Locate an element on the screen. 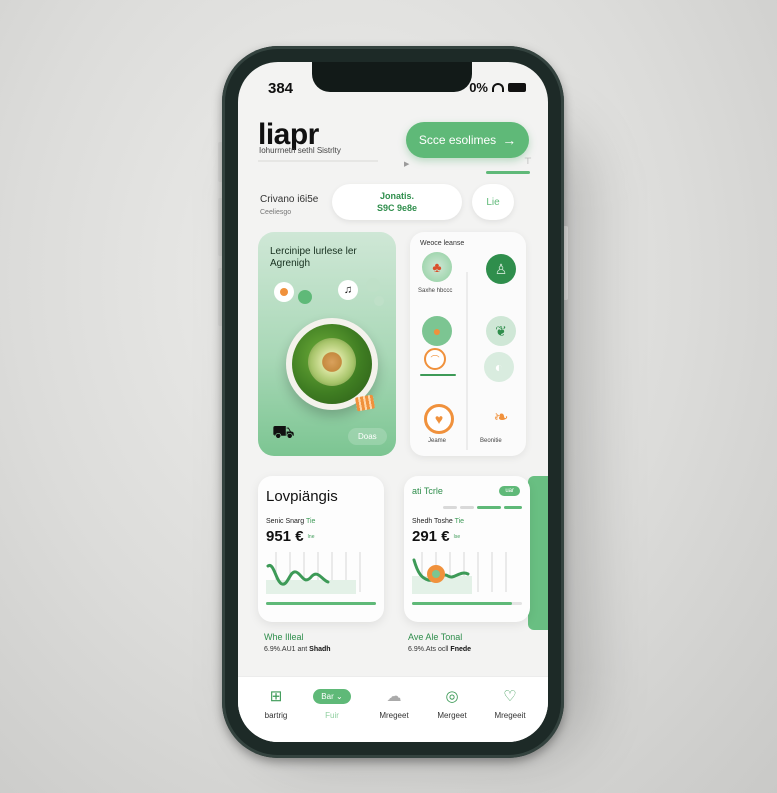  car-icon: ⛟ is located at coordinates (283, 432).